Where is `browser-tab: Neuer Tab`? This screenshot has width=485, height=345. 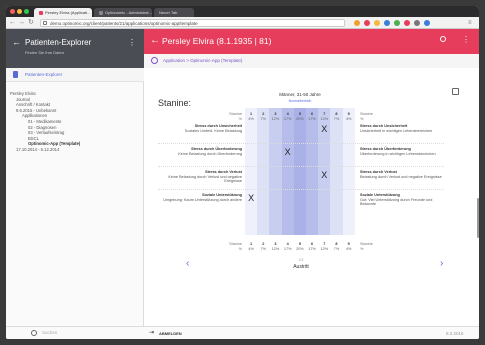
browser-tab: Neuer Tab is located at coordinates (174, 12).